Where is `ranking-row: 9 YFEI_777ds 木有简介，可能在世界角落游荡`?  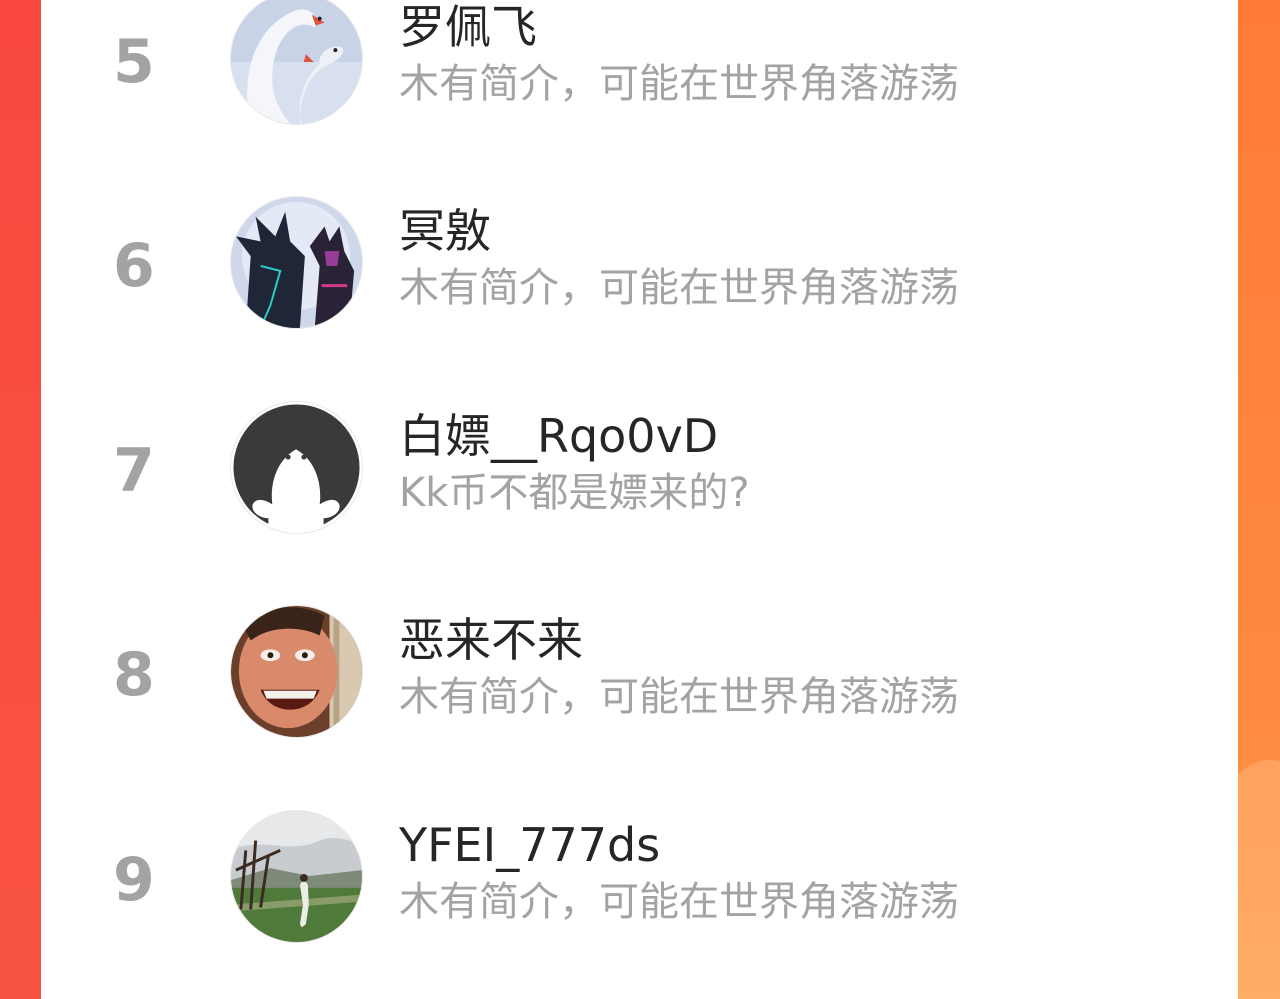
ranking-row: 9 YFEI_777ds 木有简介，可能在世界角落游荡 is located at coordinates (639, 889).